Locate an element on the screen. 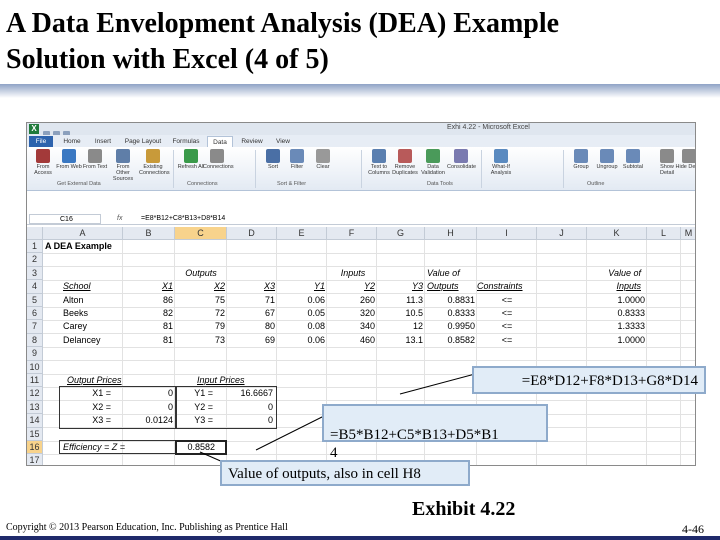 This screenshot has width=720, height=540. tab-insert: Insert is located at coordinates (103, 141).